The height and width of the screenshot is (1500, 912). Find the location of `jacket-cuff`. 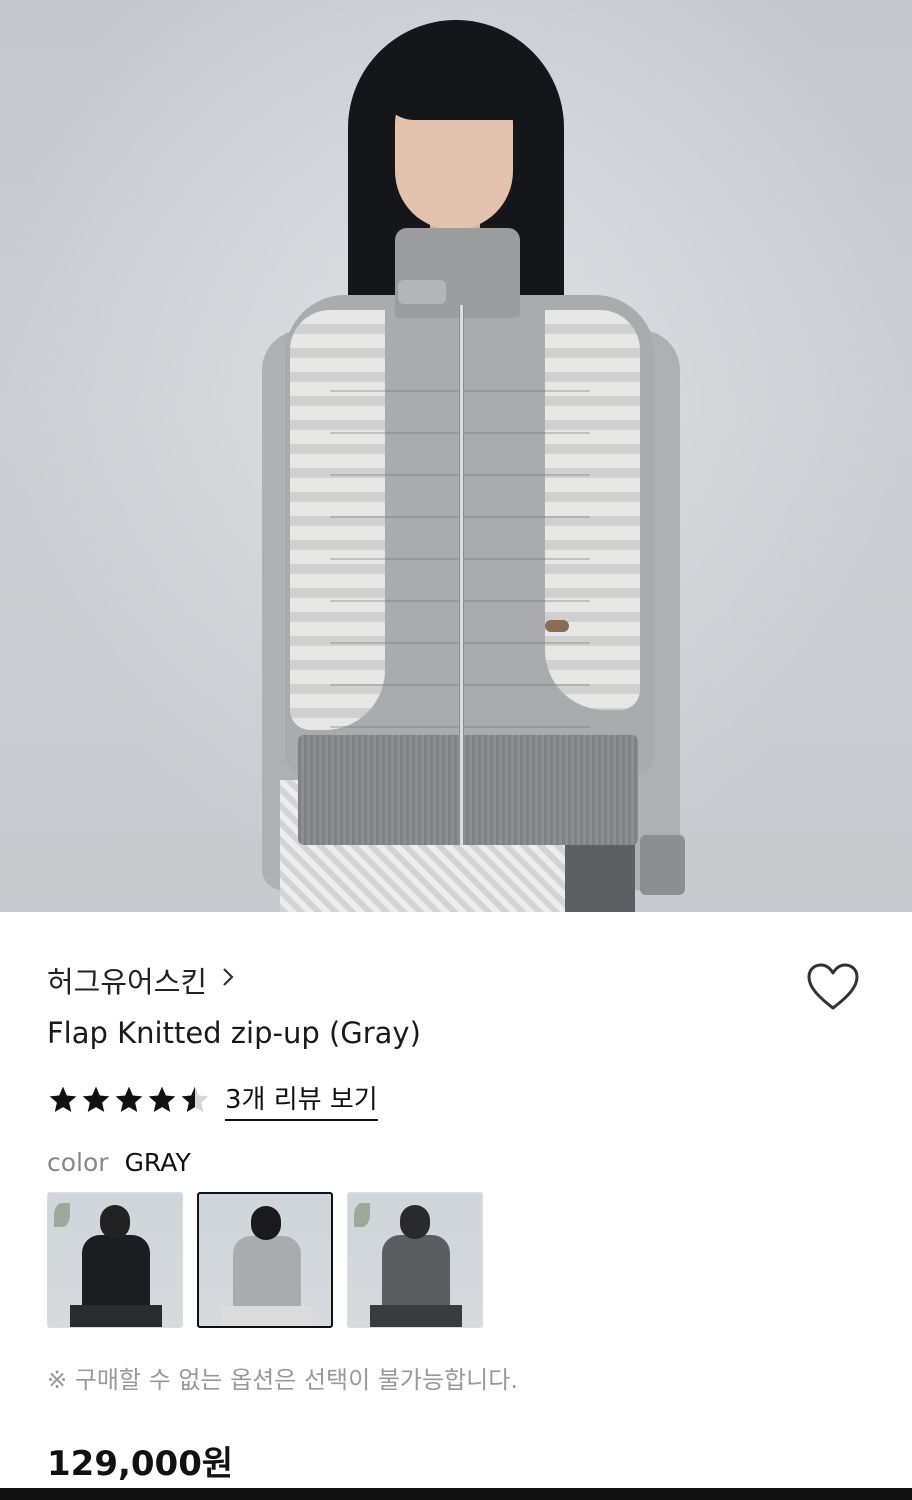

jacket-cuff is located at coordinates (662, 865).